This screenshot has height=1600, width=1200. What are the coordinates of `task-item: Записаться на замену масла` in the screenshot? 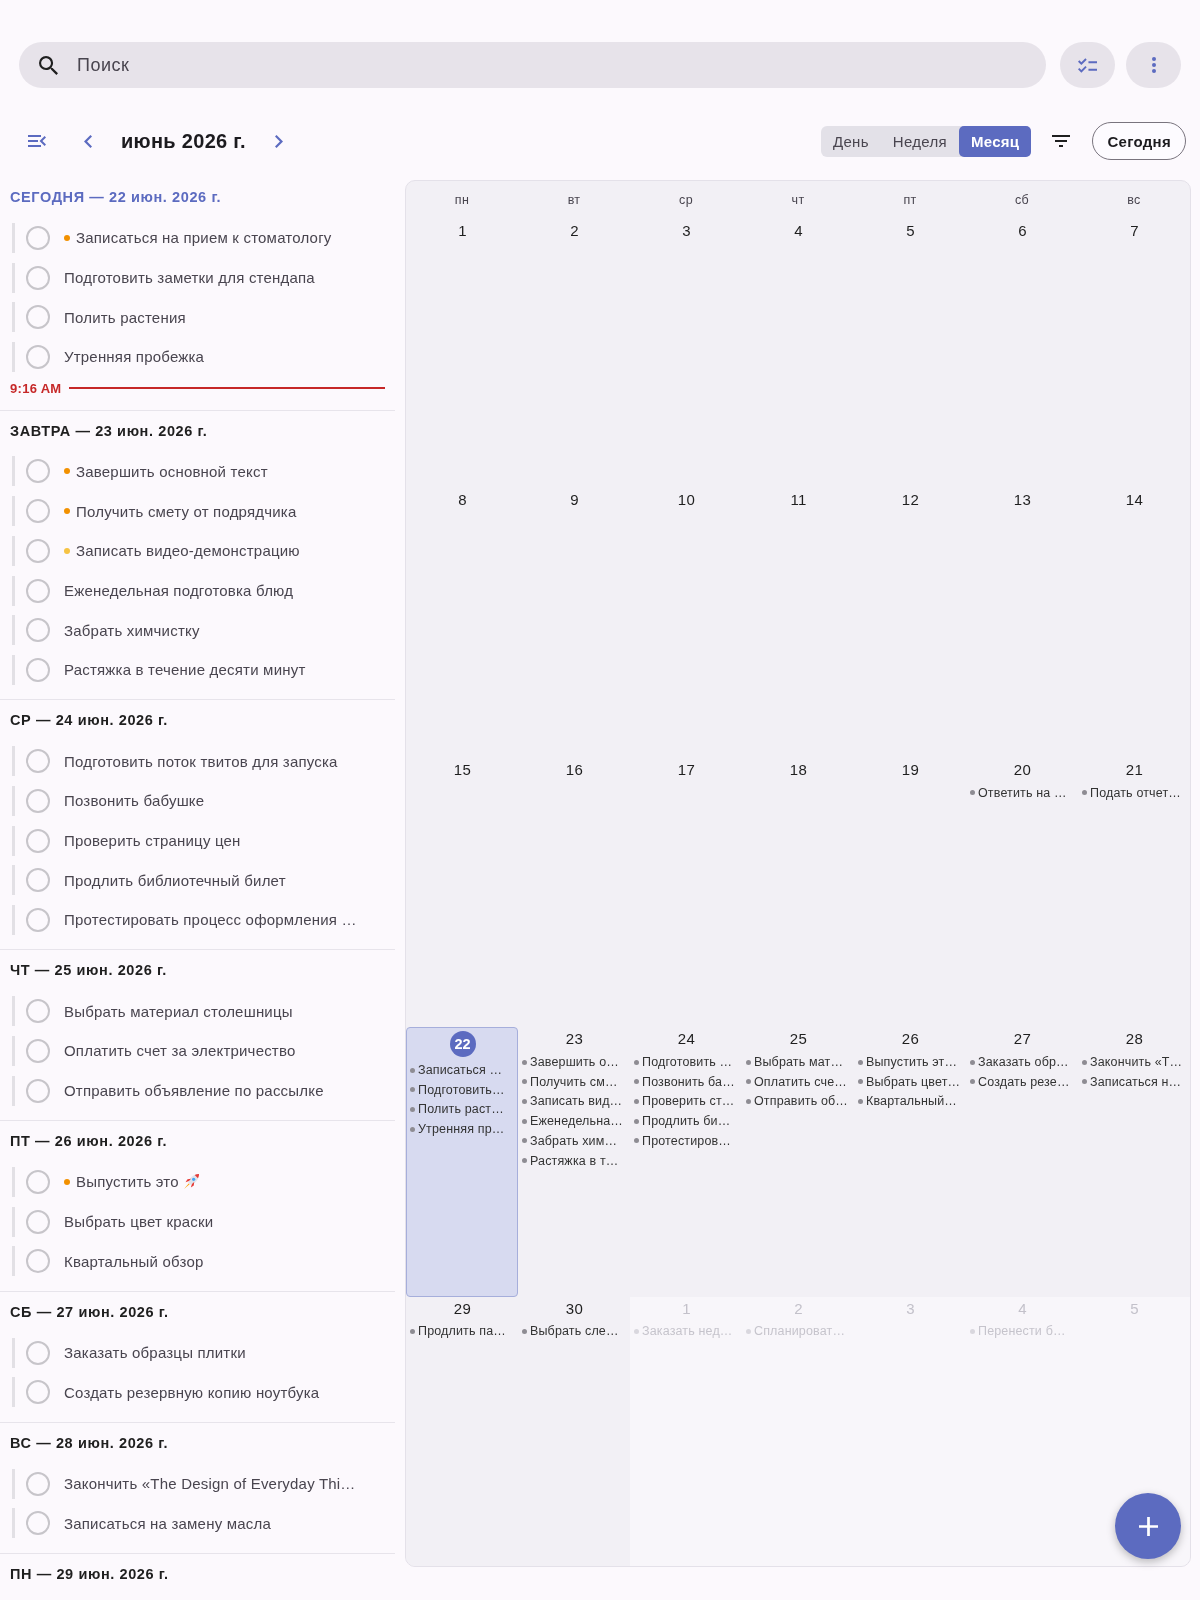 It's located at (201, 1523).